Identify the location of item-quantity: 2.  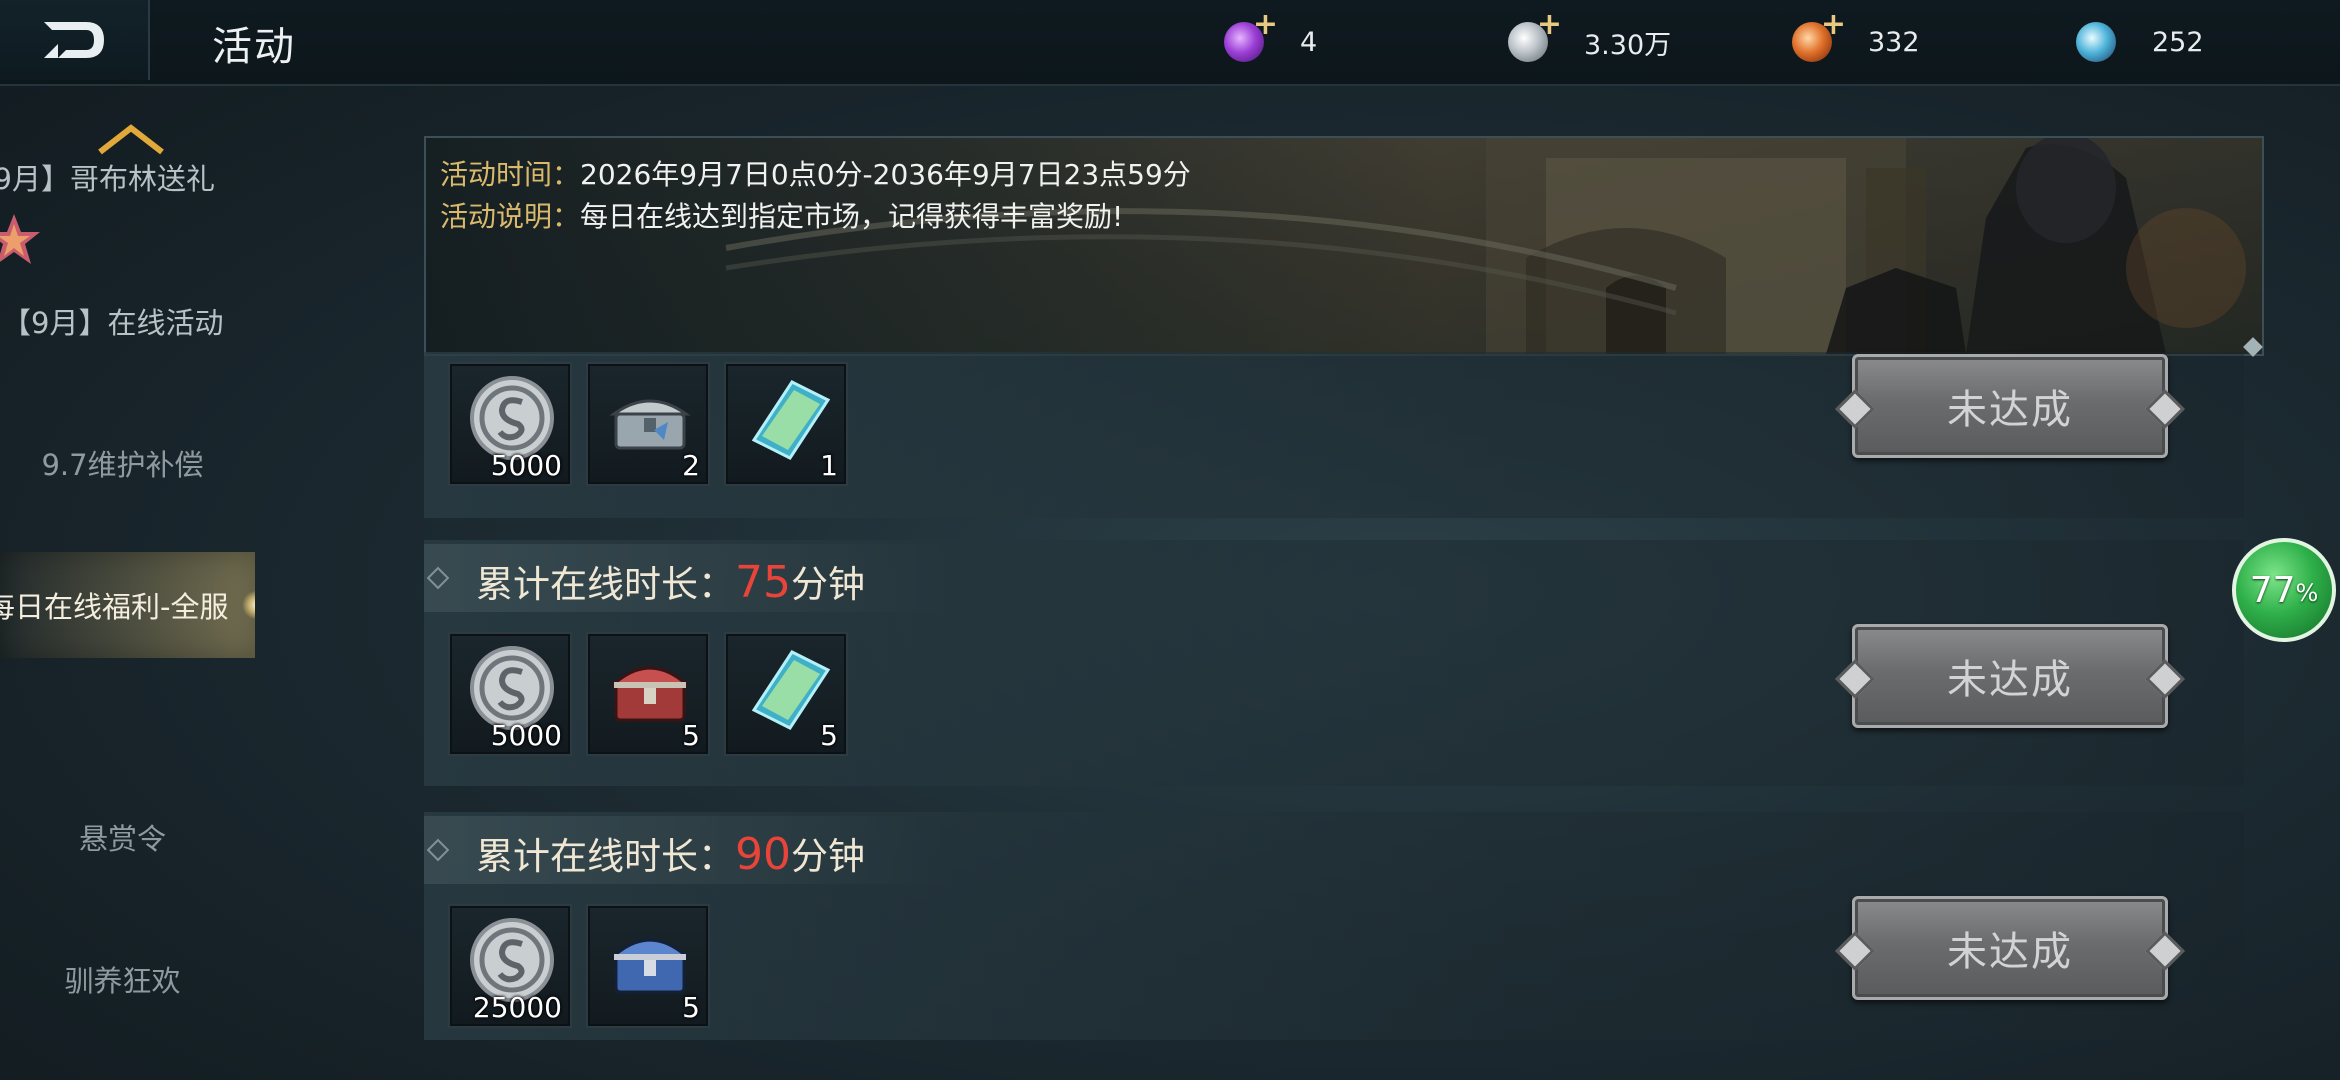
(691, 465).